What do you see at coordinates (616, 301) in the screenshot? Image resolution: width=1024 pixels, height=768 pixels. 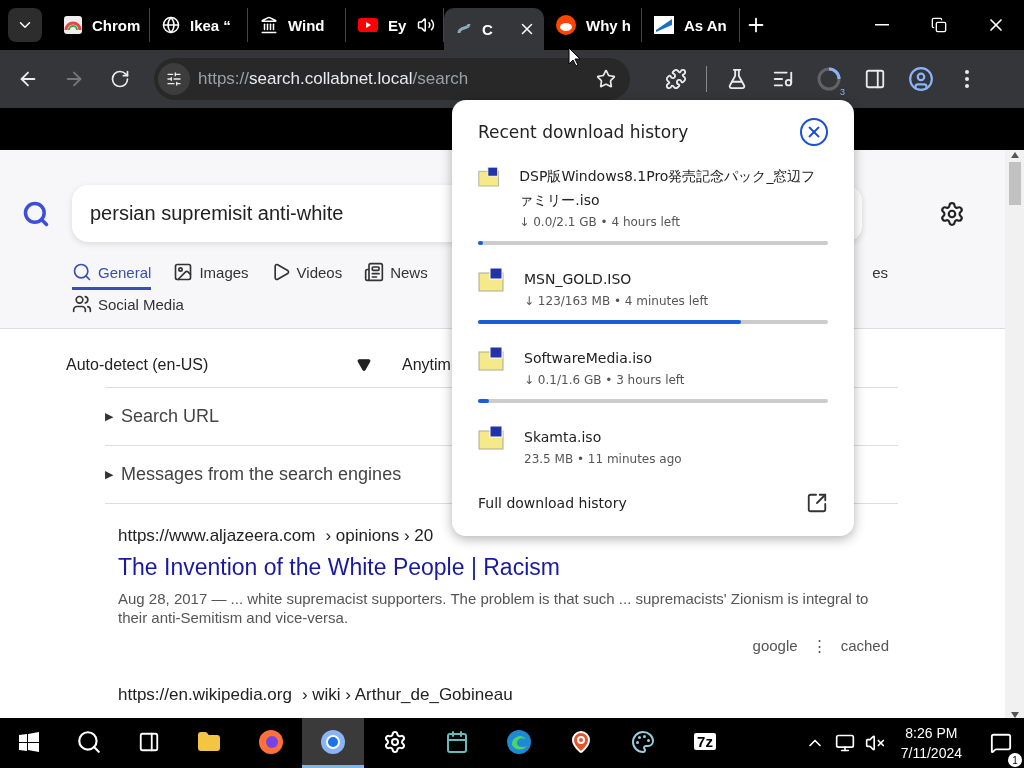 I see `download-status: ↓ 123/163 MB • 4 minutes left` at bounding box center [616, 301].